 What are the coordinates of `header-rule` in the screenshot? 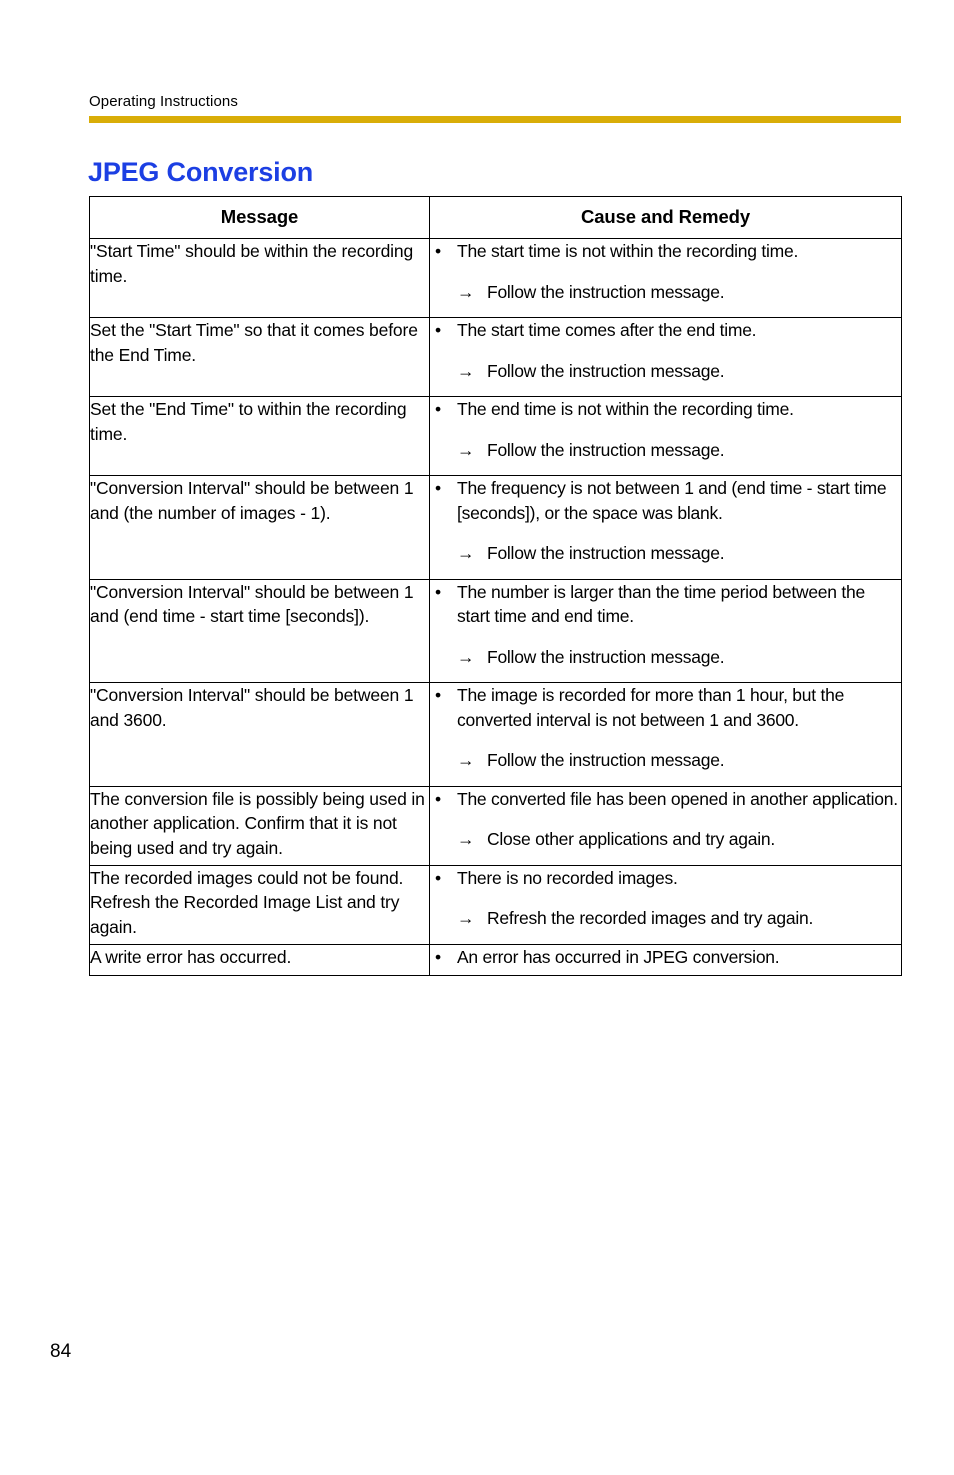 It's located at (495, 119).